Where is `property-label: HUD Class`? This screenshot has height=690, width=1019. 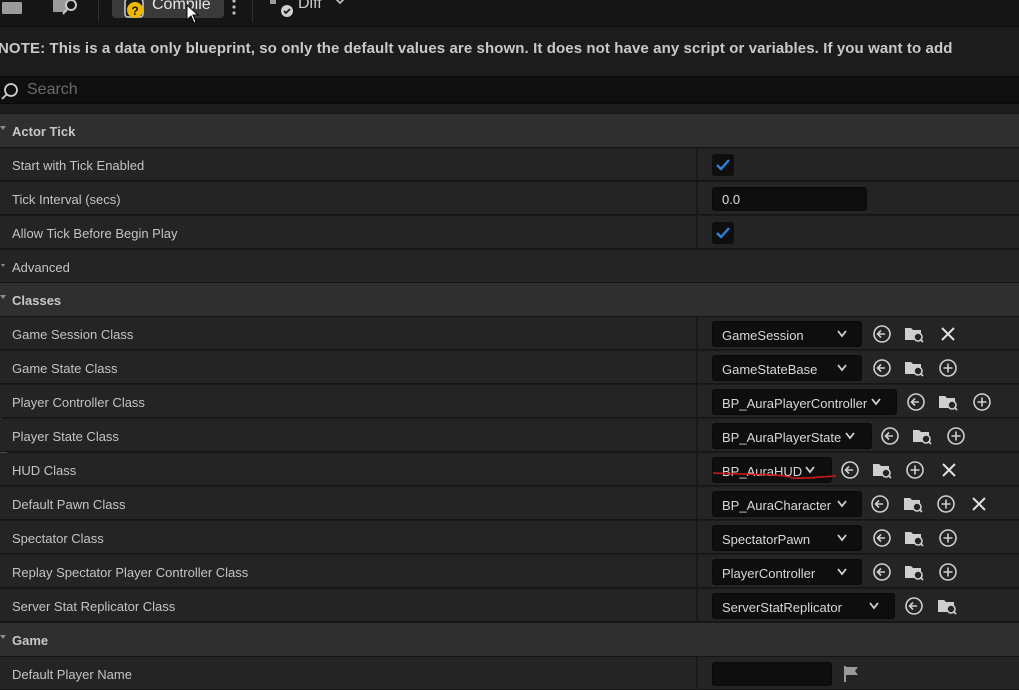 property-label: HUD Class is located at coordinates (44, 470).